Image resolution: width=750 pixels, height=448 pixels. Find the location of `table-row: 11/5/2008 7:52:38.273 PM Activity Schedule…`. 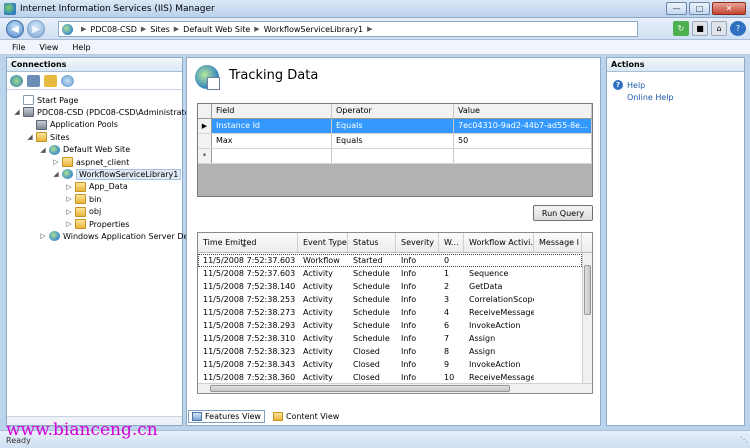

table-row: 11/5/2008 7:52:38.273 PM Activity Schedule… is located at coordinates (390, 312).